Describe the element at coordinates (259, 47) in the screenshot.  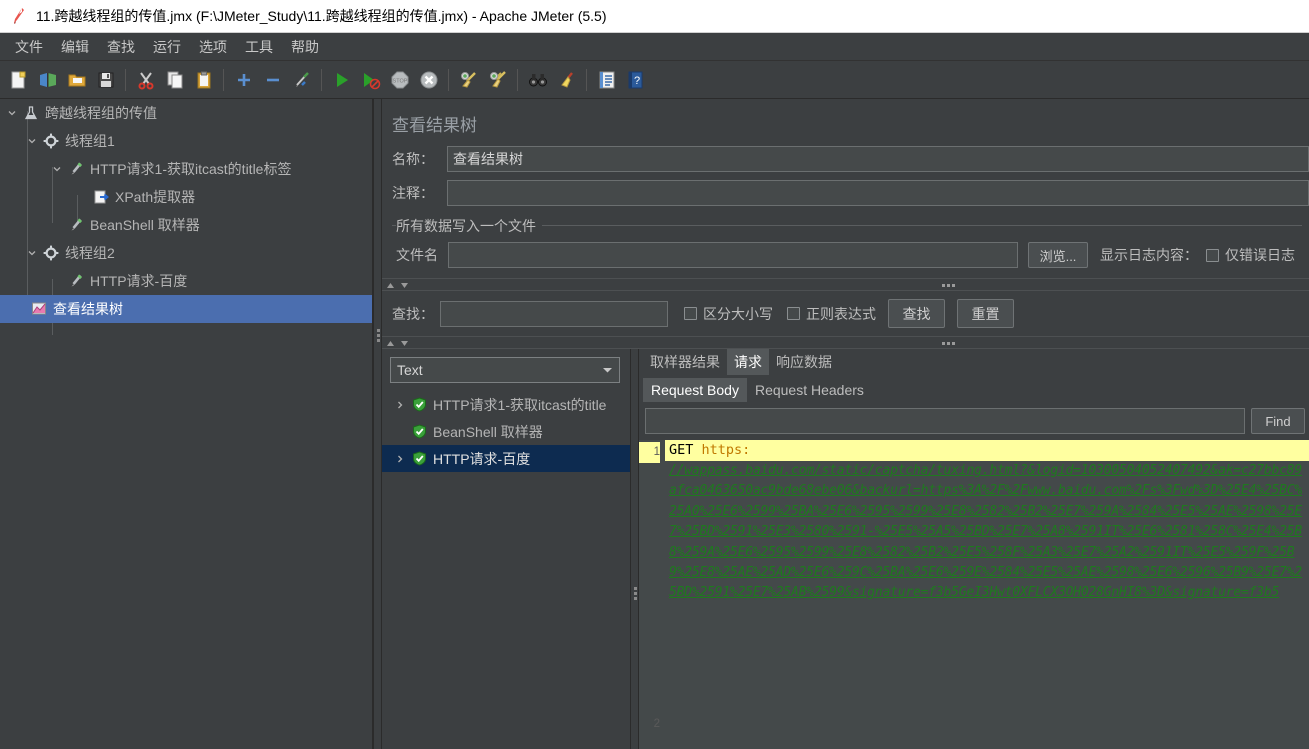
I see `menu-tools: 工具` at that location.